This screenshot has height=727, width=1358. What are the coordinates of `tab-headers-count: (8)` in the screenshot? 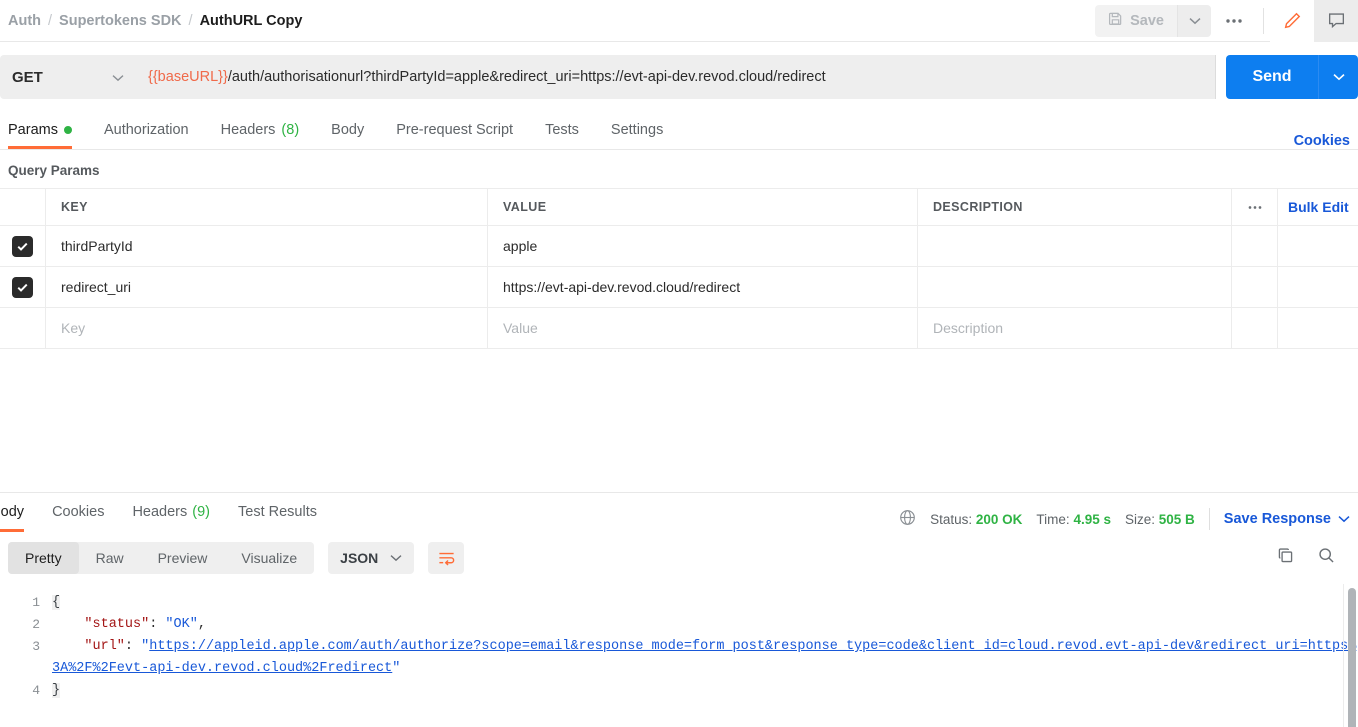 It's located at (290, 130).